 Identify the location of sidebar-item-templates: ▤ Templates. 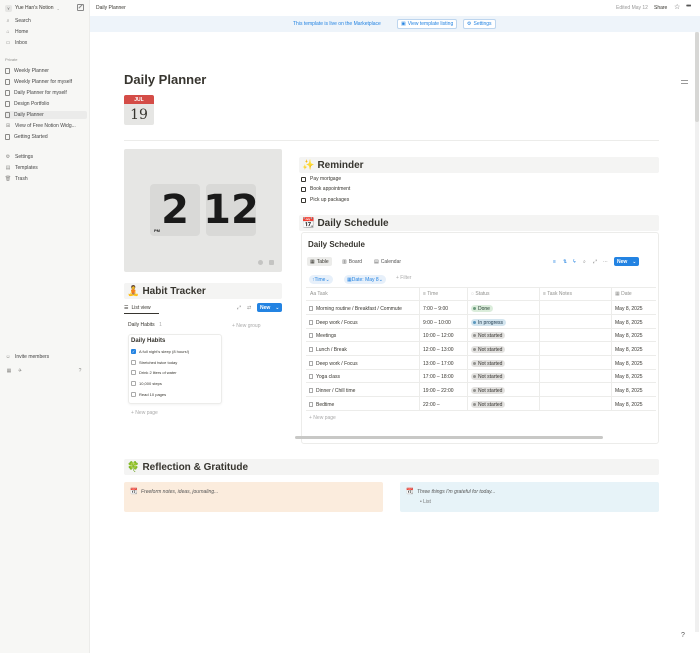
(46, 168).